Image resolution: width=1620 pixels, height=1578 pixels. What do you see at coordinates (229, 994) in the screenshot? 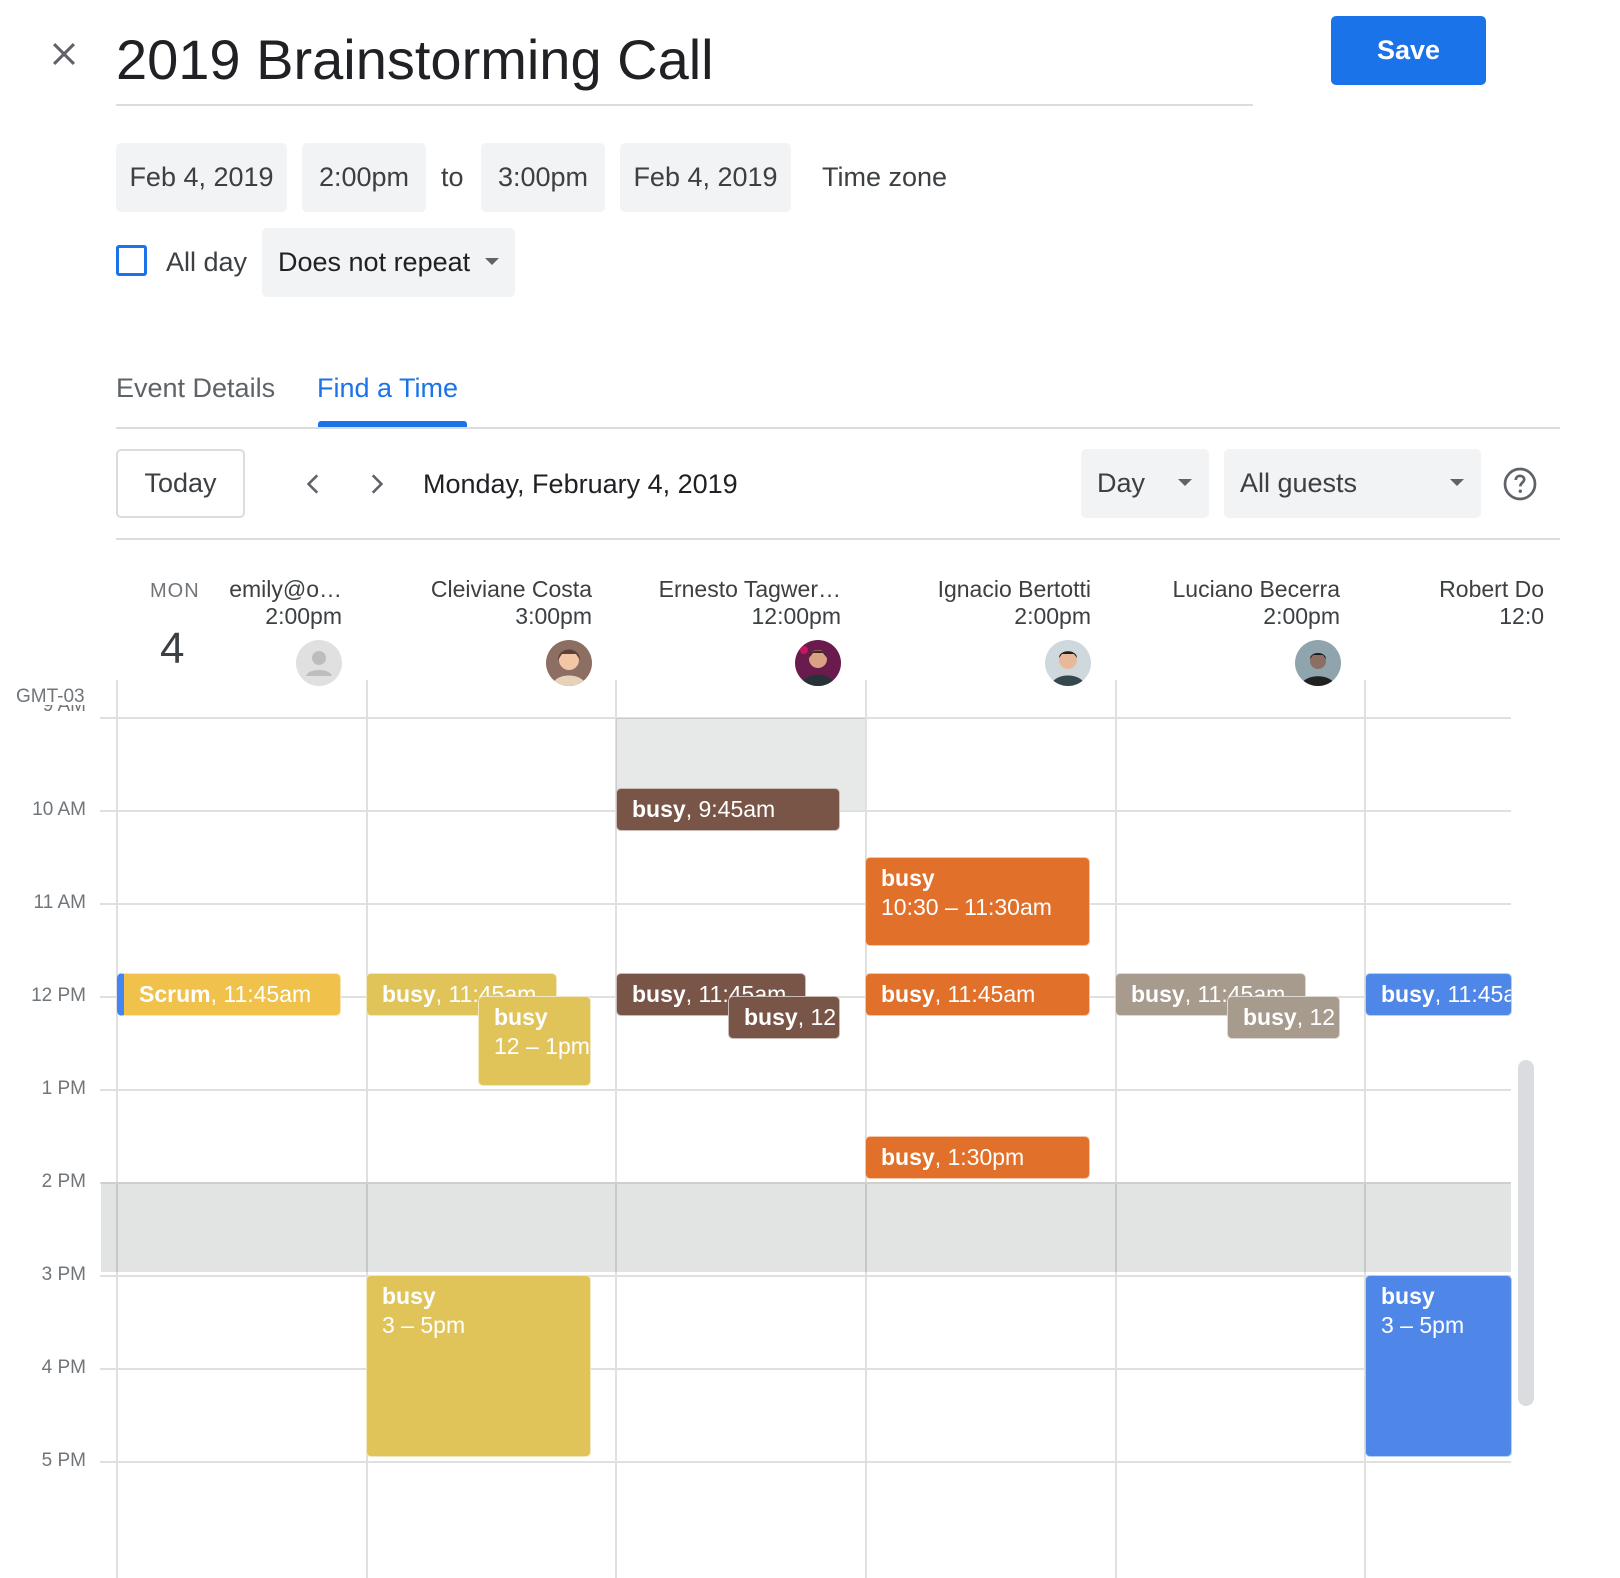
I see `calendar-event: Scrum, 11:45am` at bounding box center [229, 994].